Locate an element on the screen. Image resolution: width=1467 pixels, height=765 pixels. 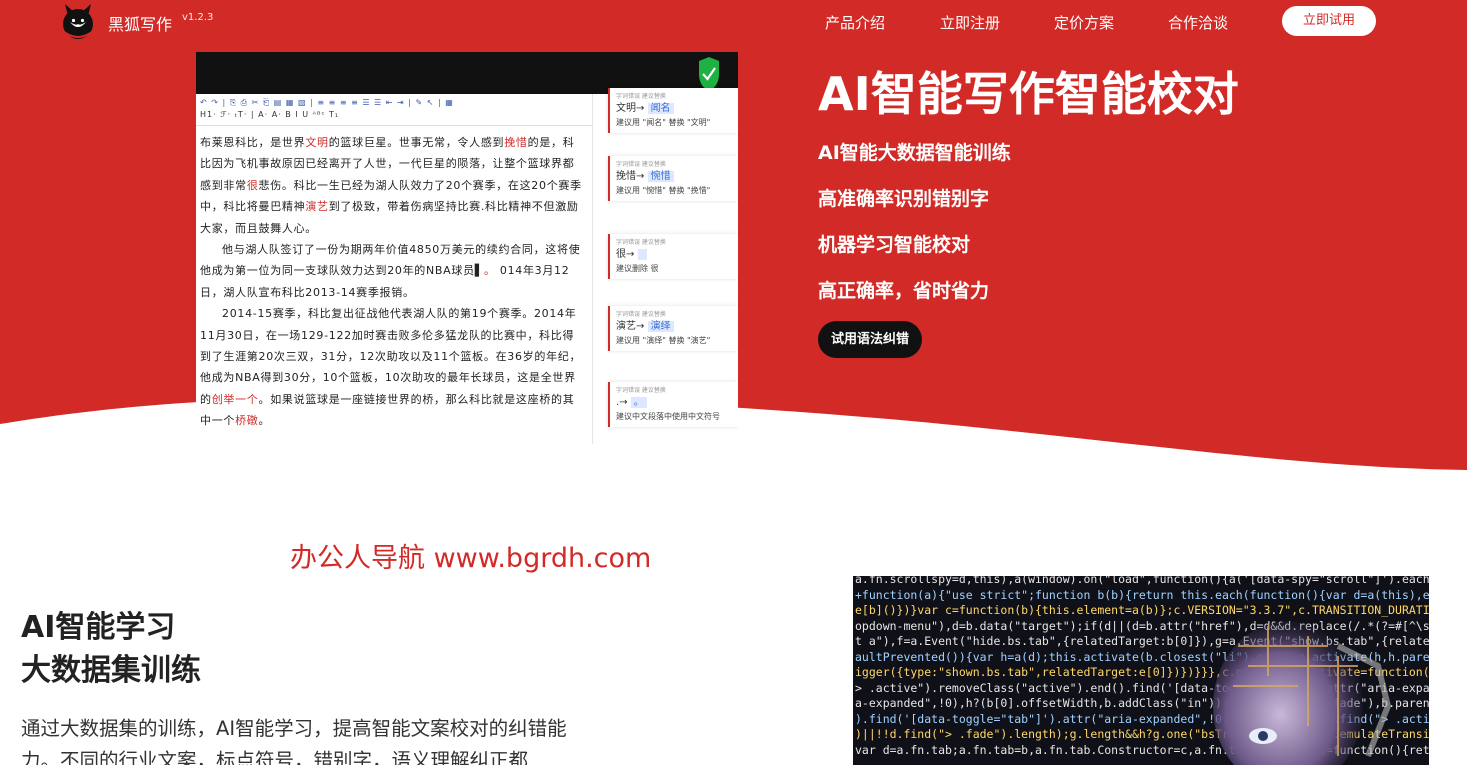
suggestion-note: 建议中文段落中使用中文符号 is located at coordinates (668, 416).